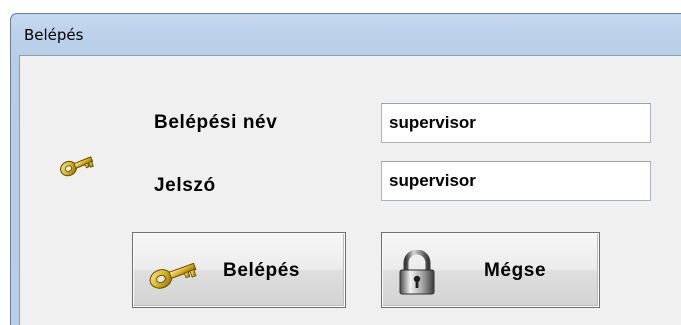  I want to click on login-button: Belépés, so click(239, 270).